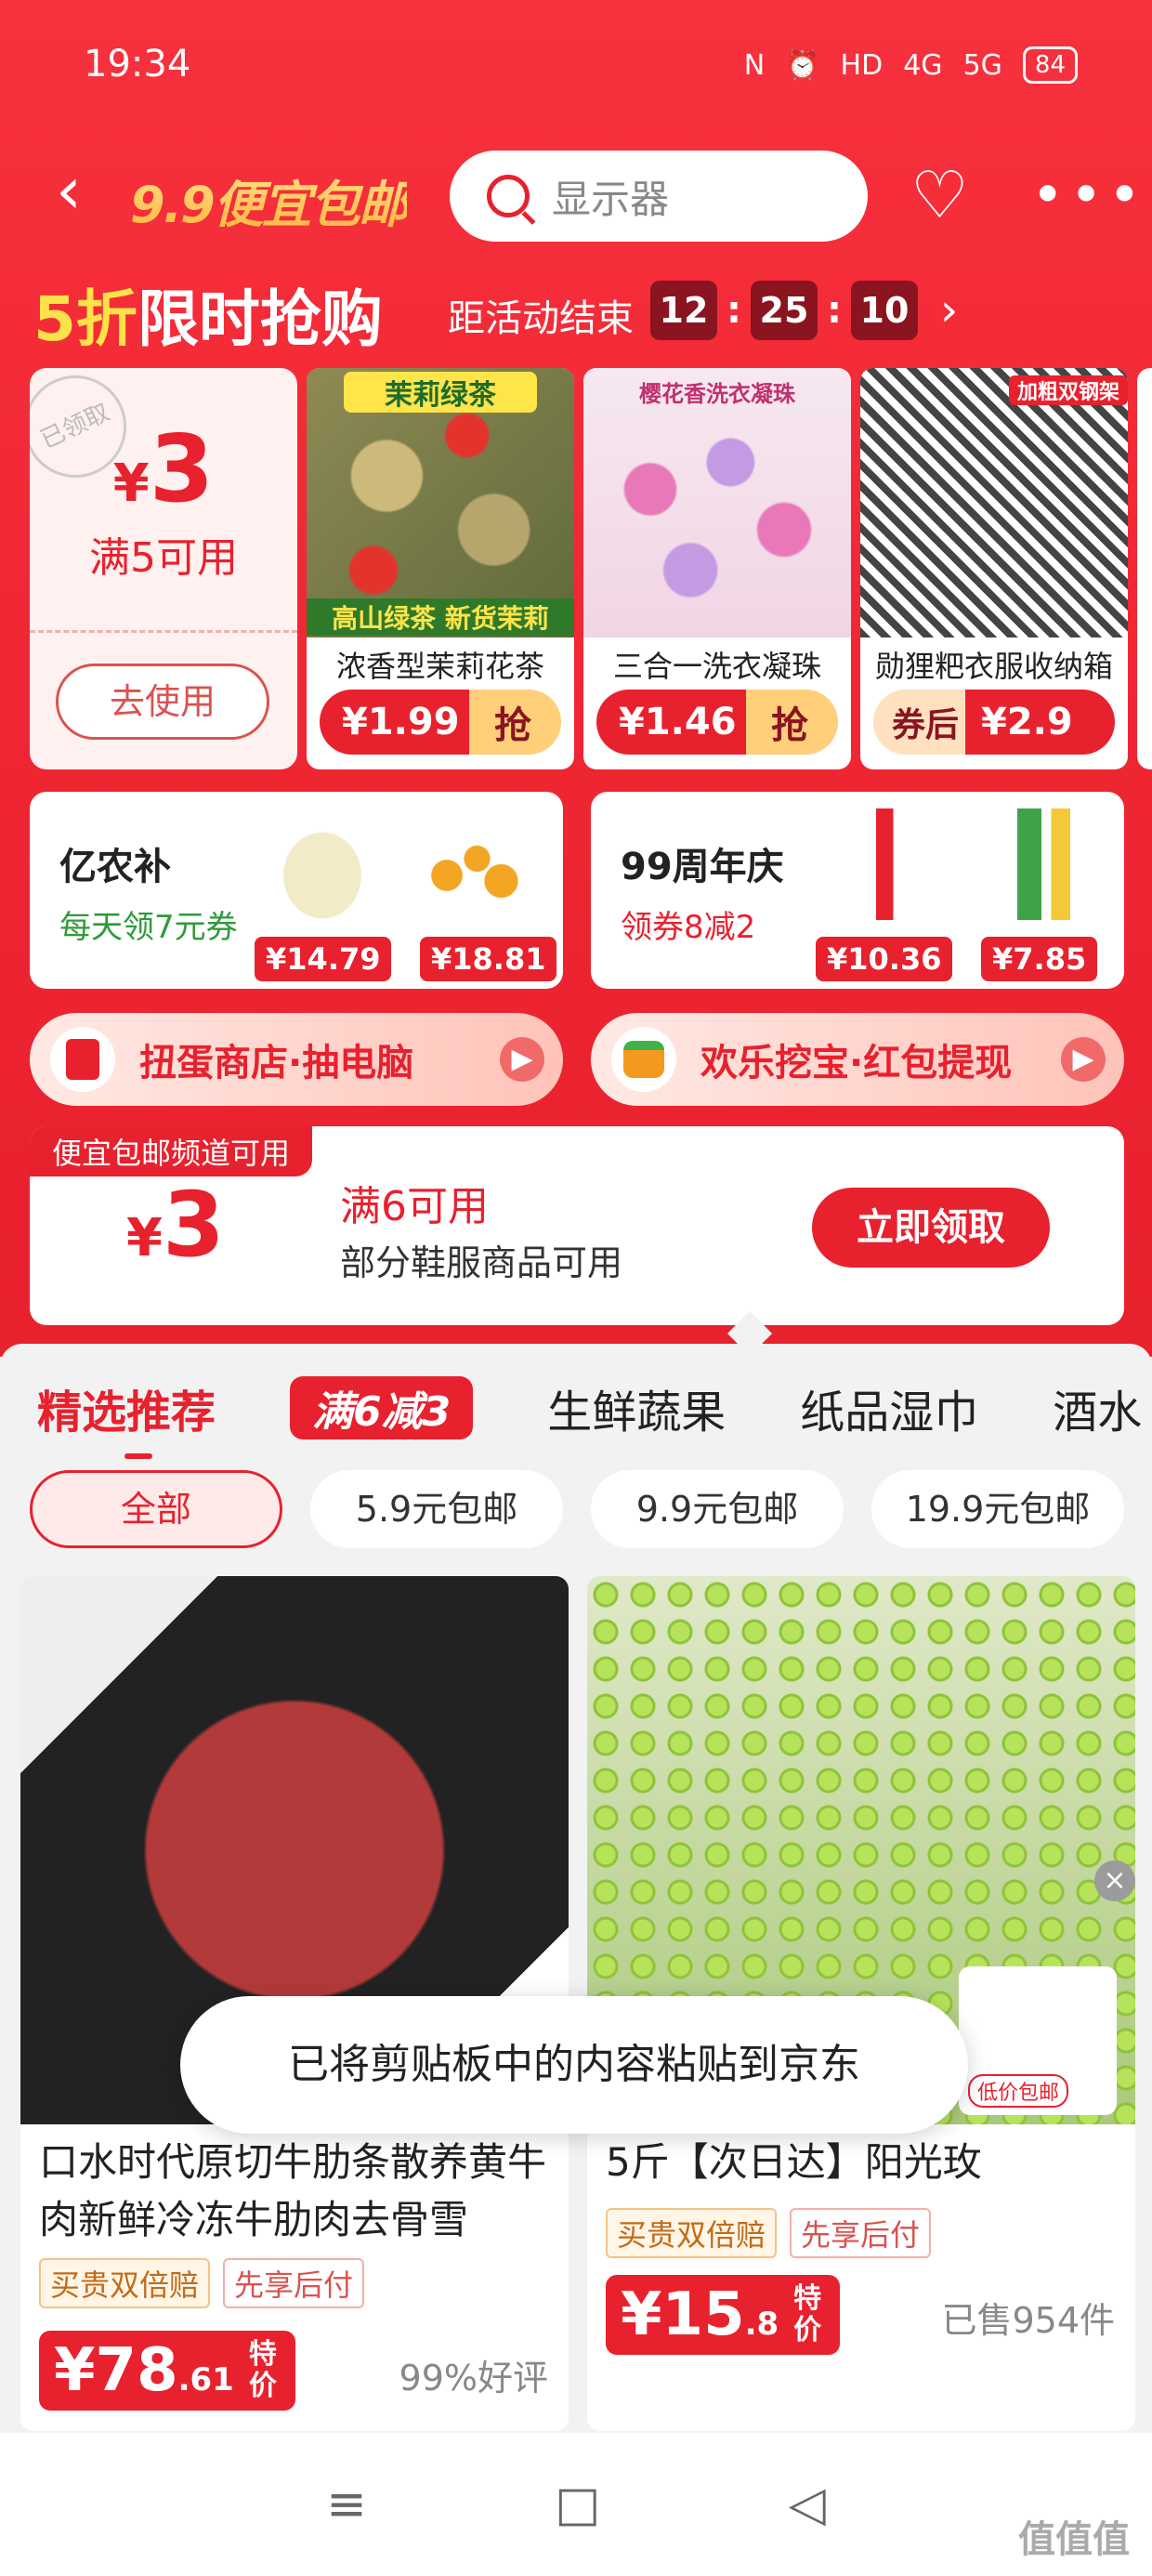 The height and width of the screenshot is (2576, 1152). Describe the element at coordinates (982, 65) in the screenshot. I see `signal-5g-icon: 5G` at that location.